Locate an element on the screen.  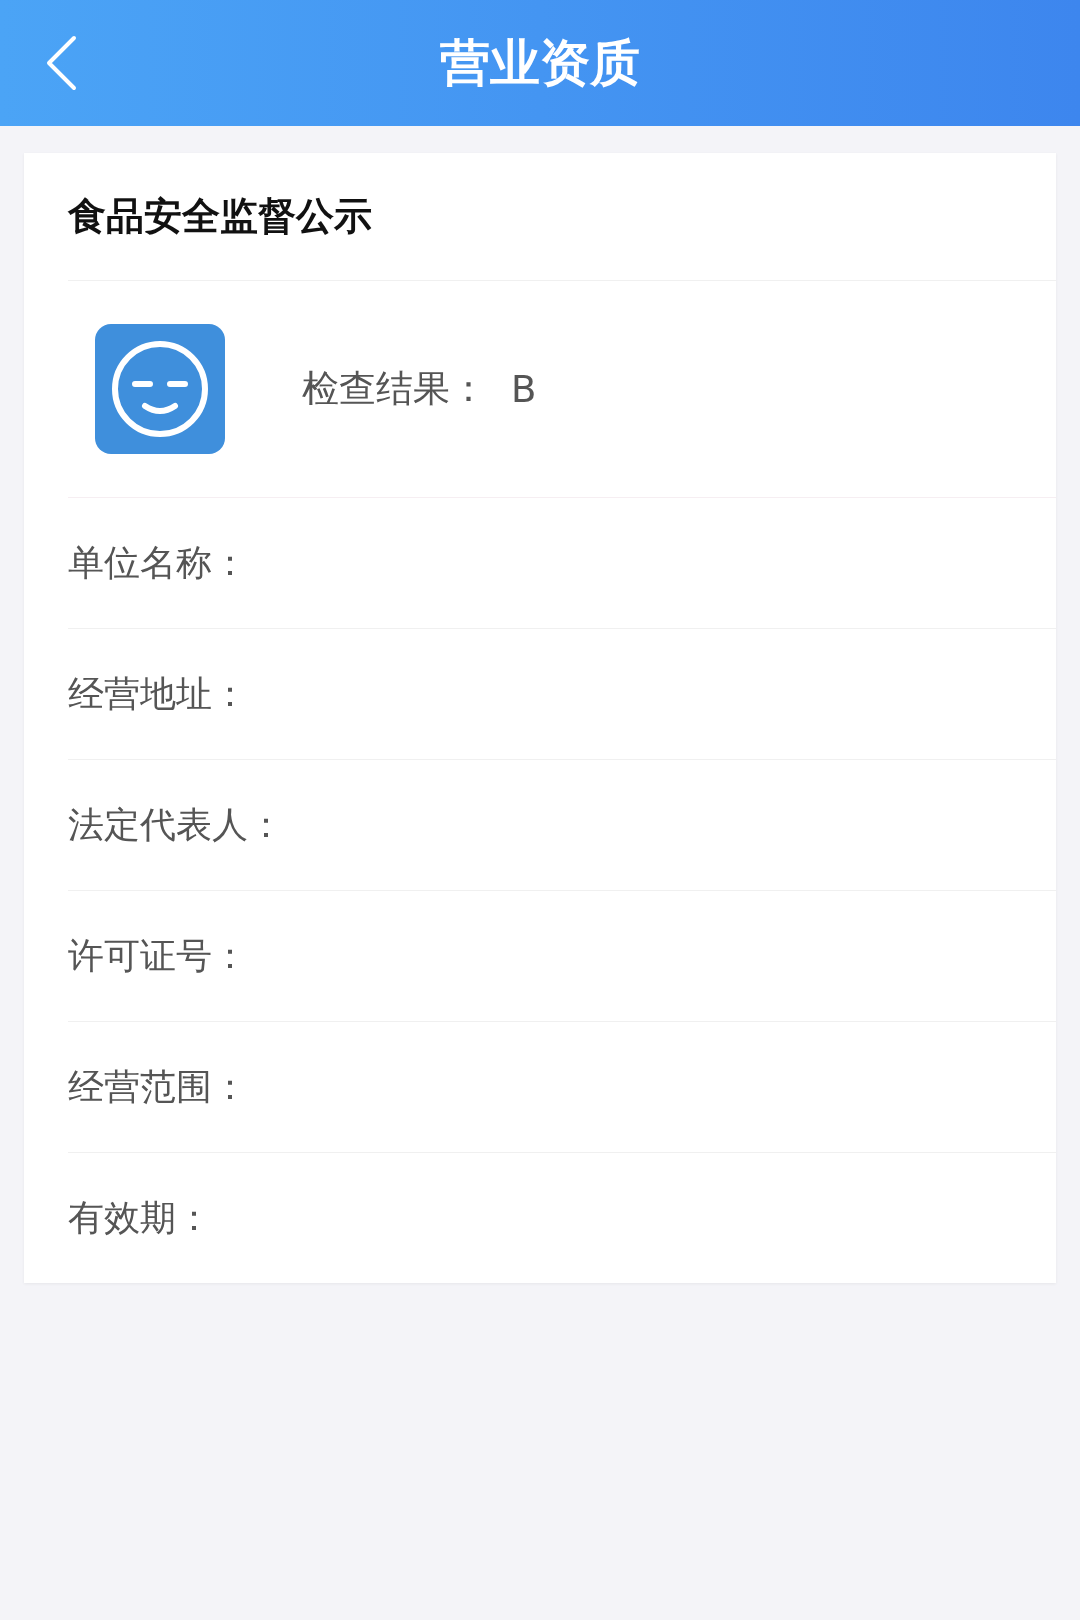
field-label: 单位名称： is located at coordinates (158, 562).